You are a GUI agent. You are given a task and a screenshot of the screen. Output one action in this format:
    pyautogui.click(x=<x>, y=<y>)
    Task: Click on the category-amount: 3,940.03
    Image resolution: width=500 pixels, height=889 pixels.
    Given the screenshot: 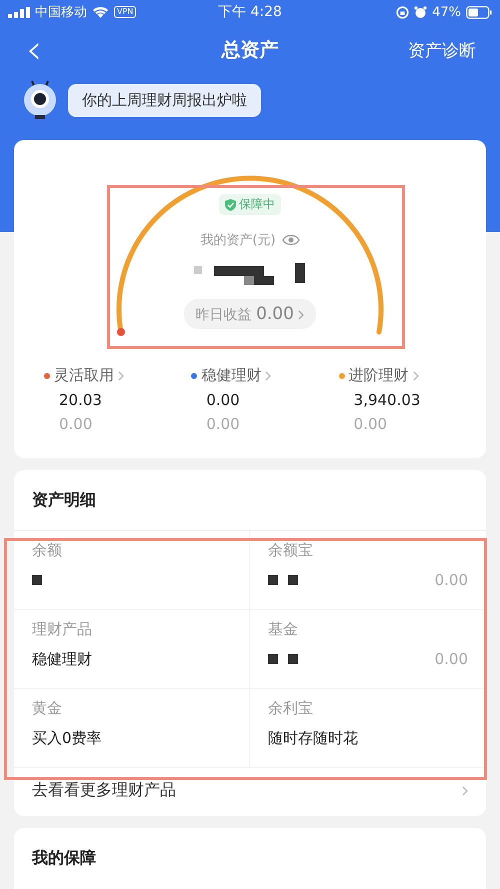 What is the action you would take?
    pyautogui.click(x=388, y=400)
    